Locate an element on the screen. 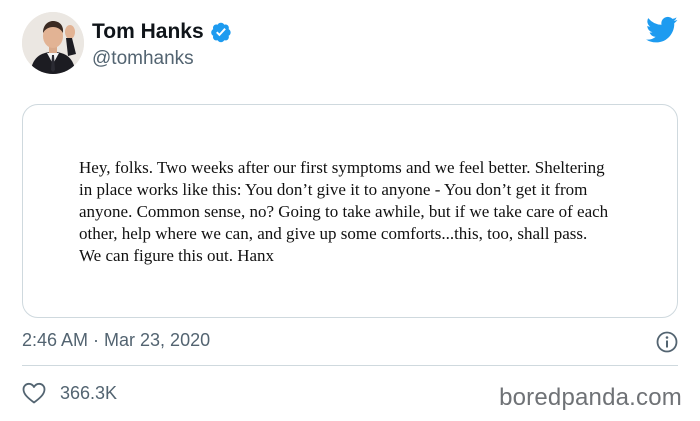  avatar is located at coordinates (53, 43).